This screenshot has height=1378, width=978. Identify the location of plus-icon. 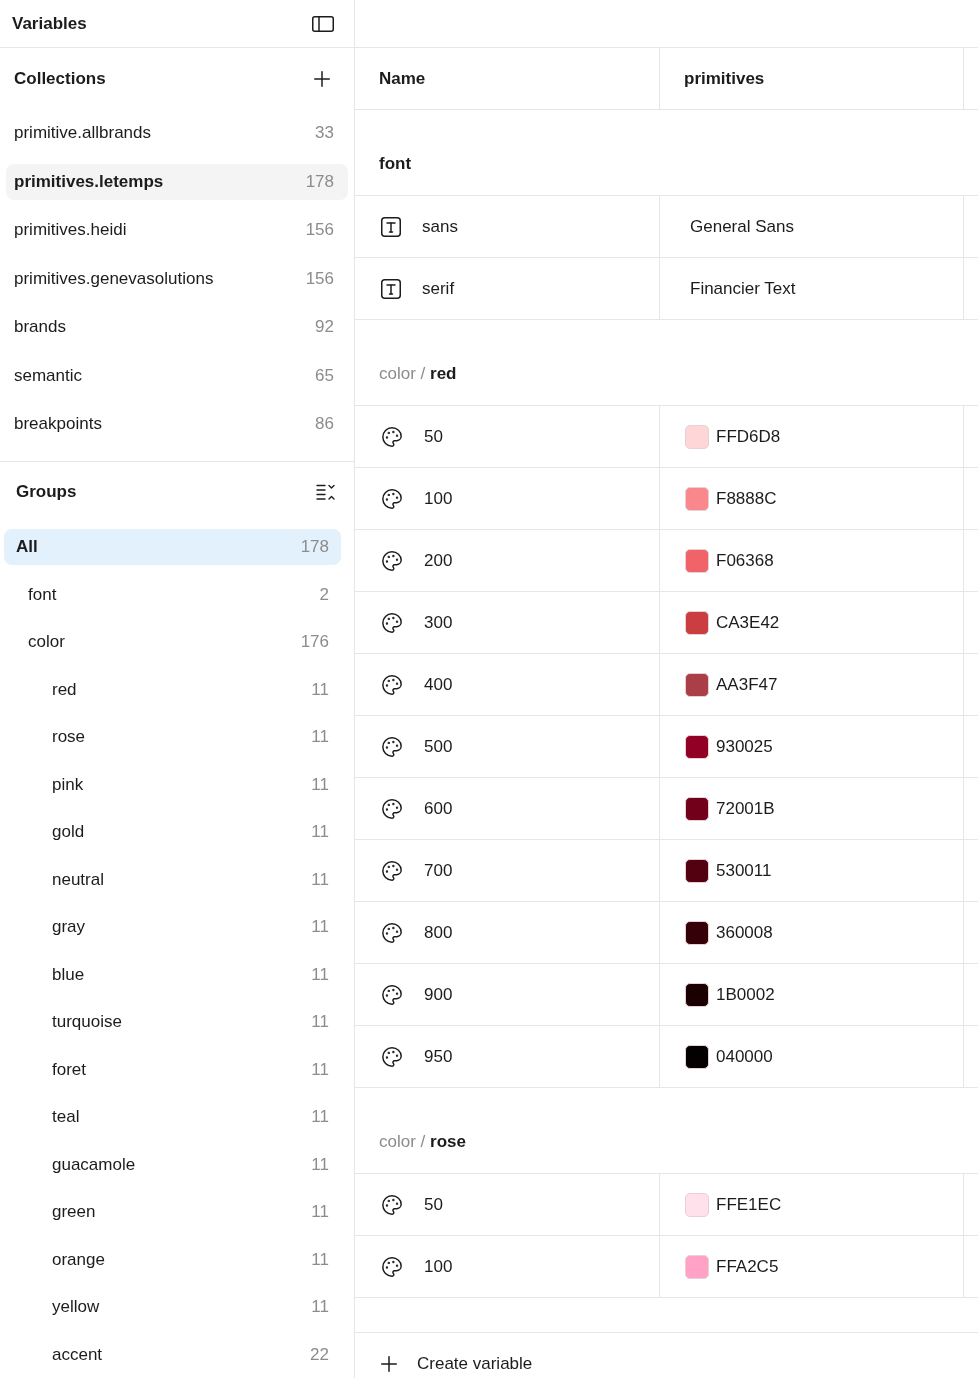
(389, 1364).